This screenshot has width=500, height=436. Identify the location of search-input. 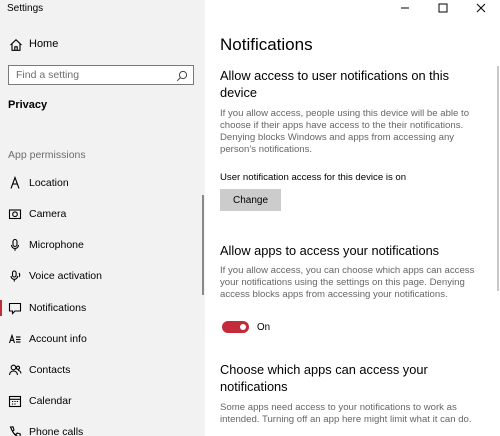
(89, 75).